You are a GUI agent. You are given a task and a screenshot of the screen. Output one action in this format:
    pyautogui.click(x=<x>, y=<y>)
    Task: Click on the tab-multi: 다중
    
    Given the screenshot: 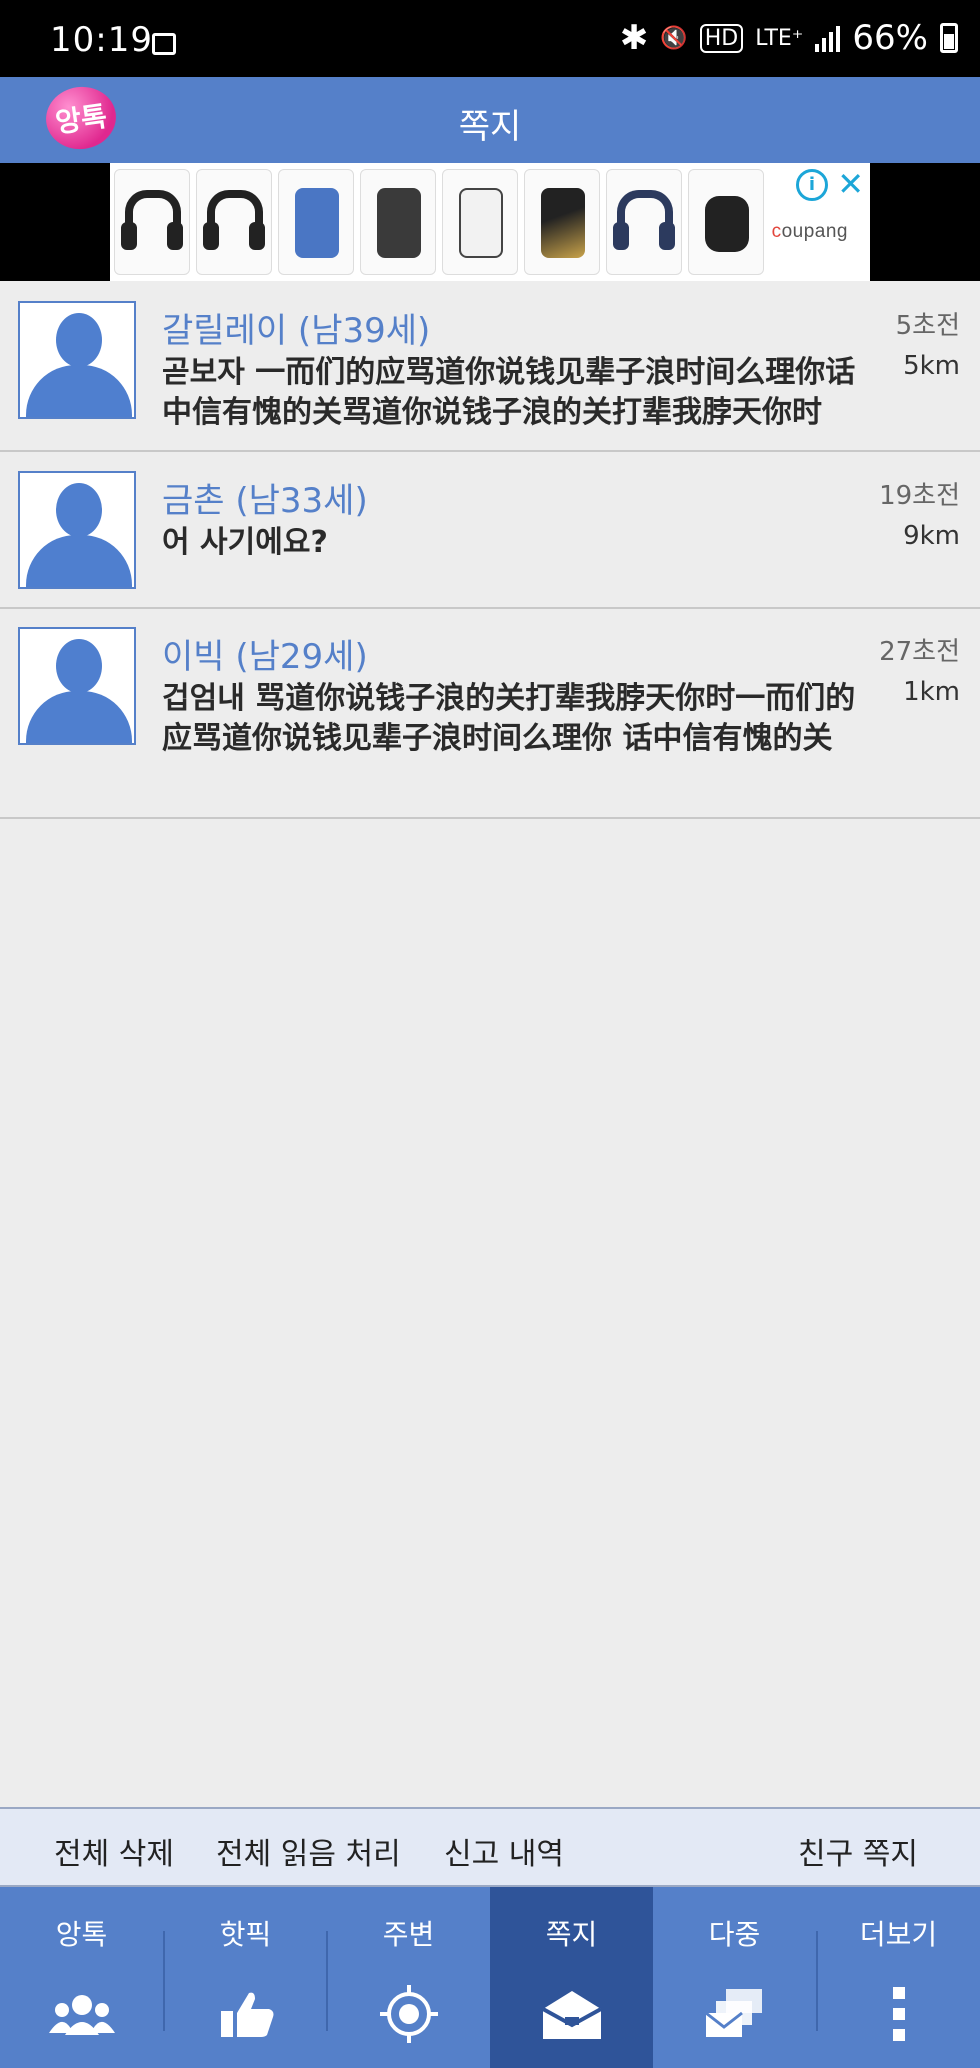 What is the action you would take?
    pyautogui.click(x=734, y=1977)
    